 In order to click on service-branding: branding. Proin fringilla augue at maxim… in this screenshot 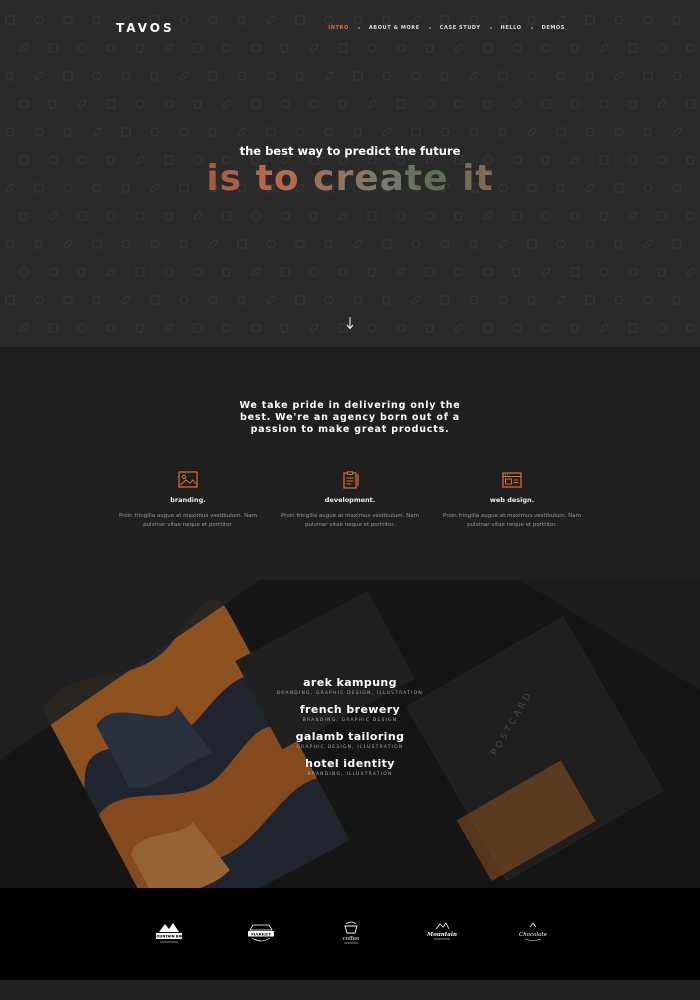, I will do `click(188, 500)`.